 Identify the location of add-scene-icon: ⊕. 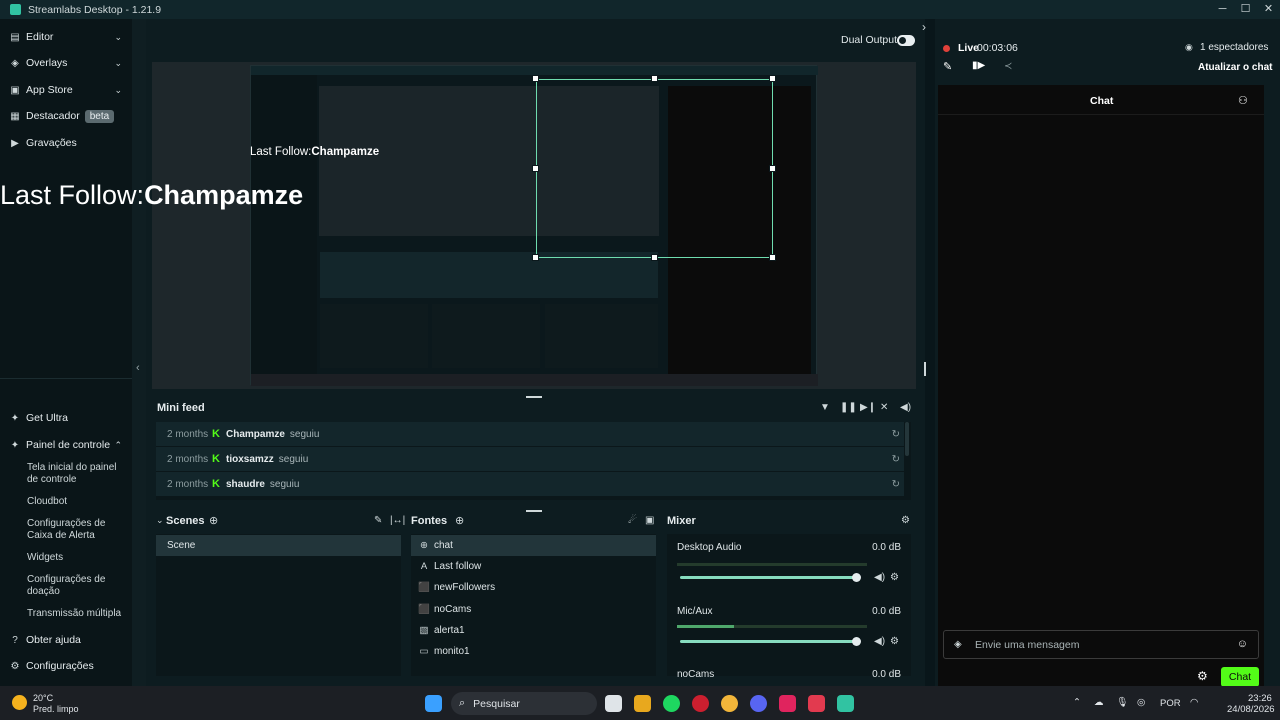
(213, 520).